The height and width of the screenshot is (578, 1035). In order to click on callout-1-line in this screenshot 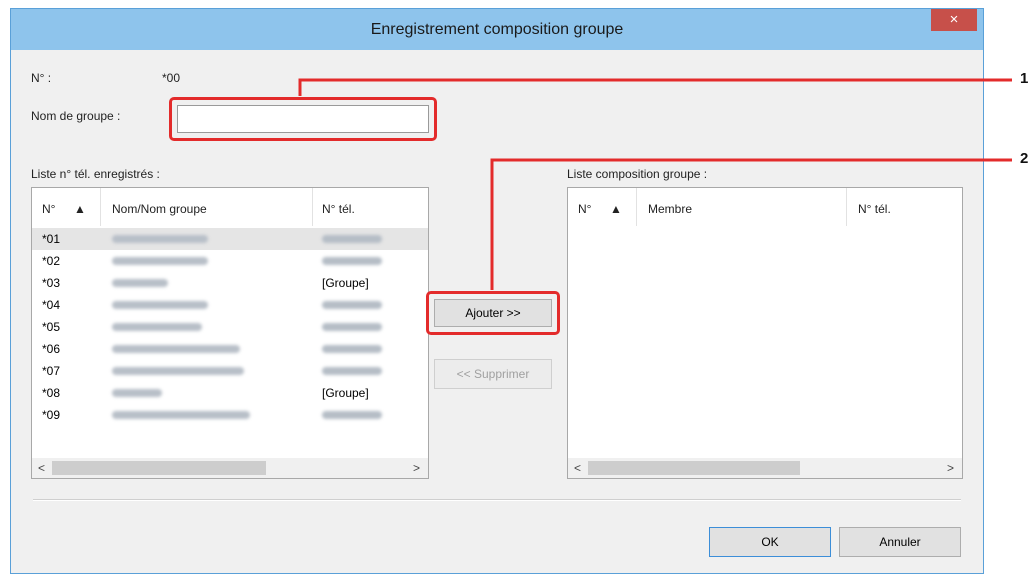, I will do `click(655, 87)`.